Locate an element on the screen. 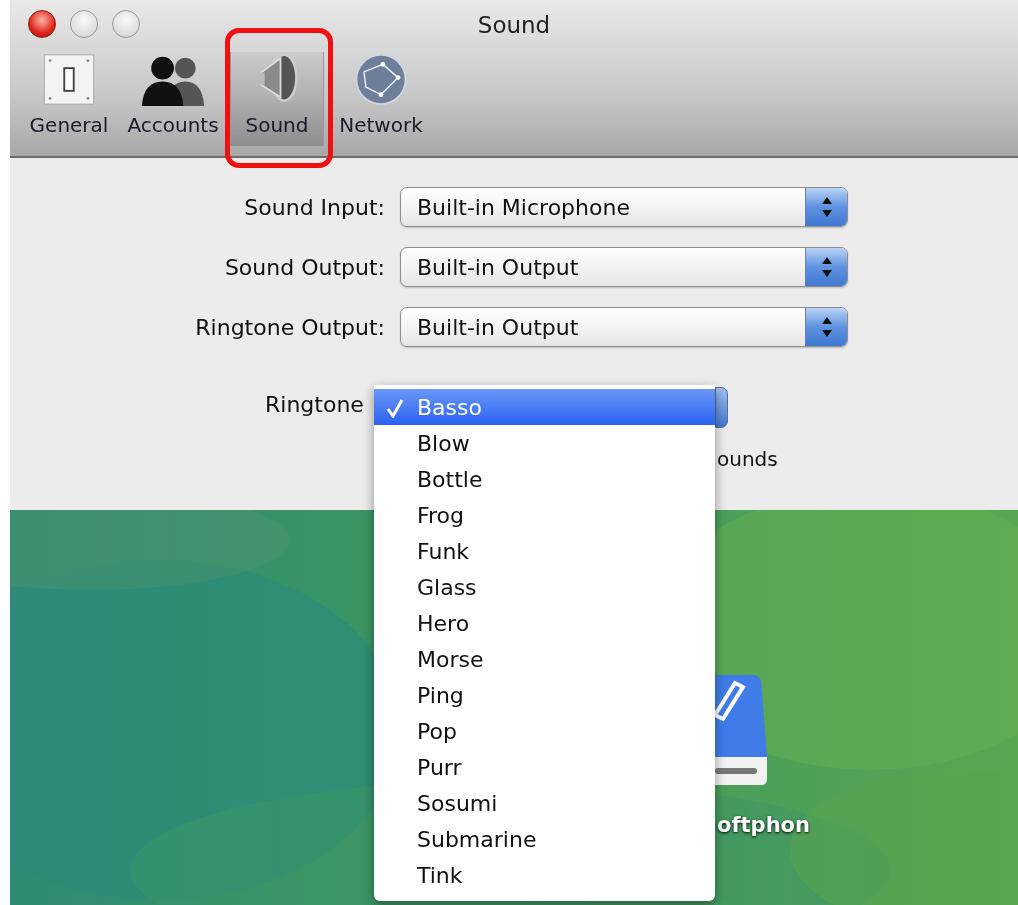  menu-item: Bottle is located at coordinates (544, 479).